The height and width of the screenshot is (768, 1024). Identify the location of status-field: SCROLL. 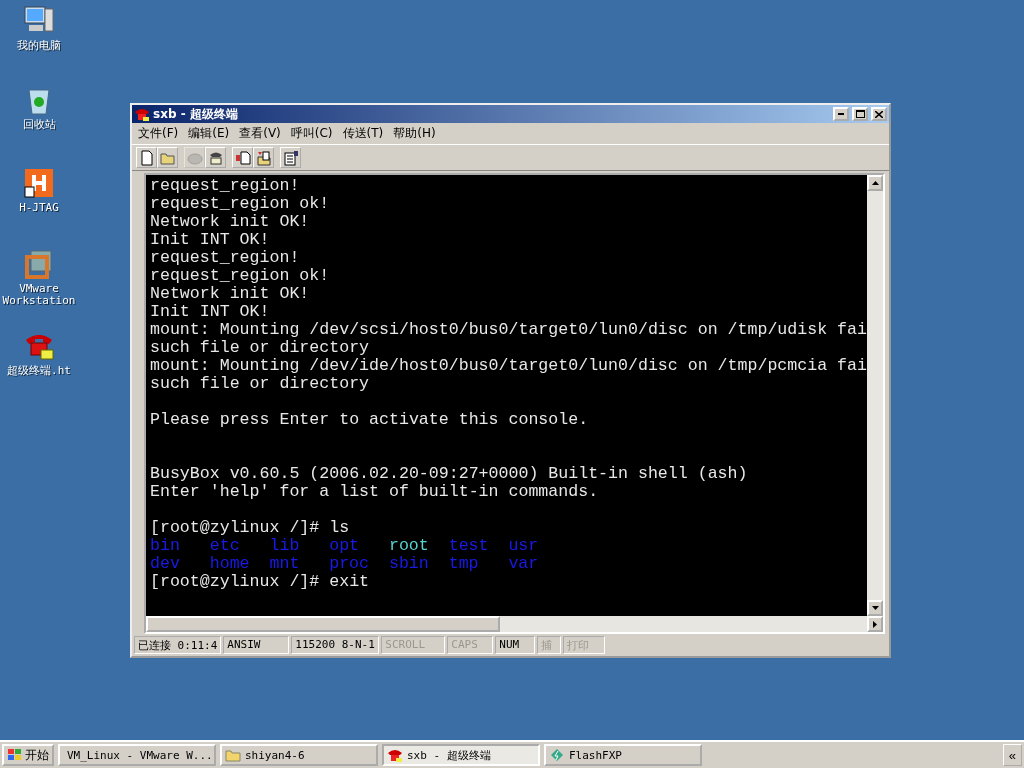
(413, 645).